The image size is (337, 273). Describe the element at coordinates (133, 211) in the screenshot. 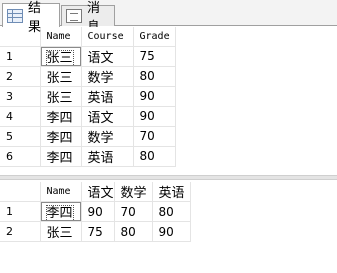

I see `cell-math: 70` at that location.